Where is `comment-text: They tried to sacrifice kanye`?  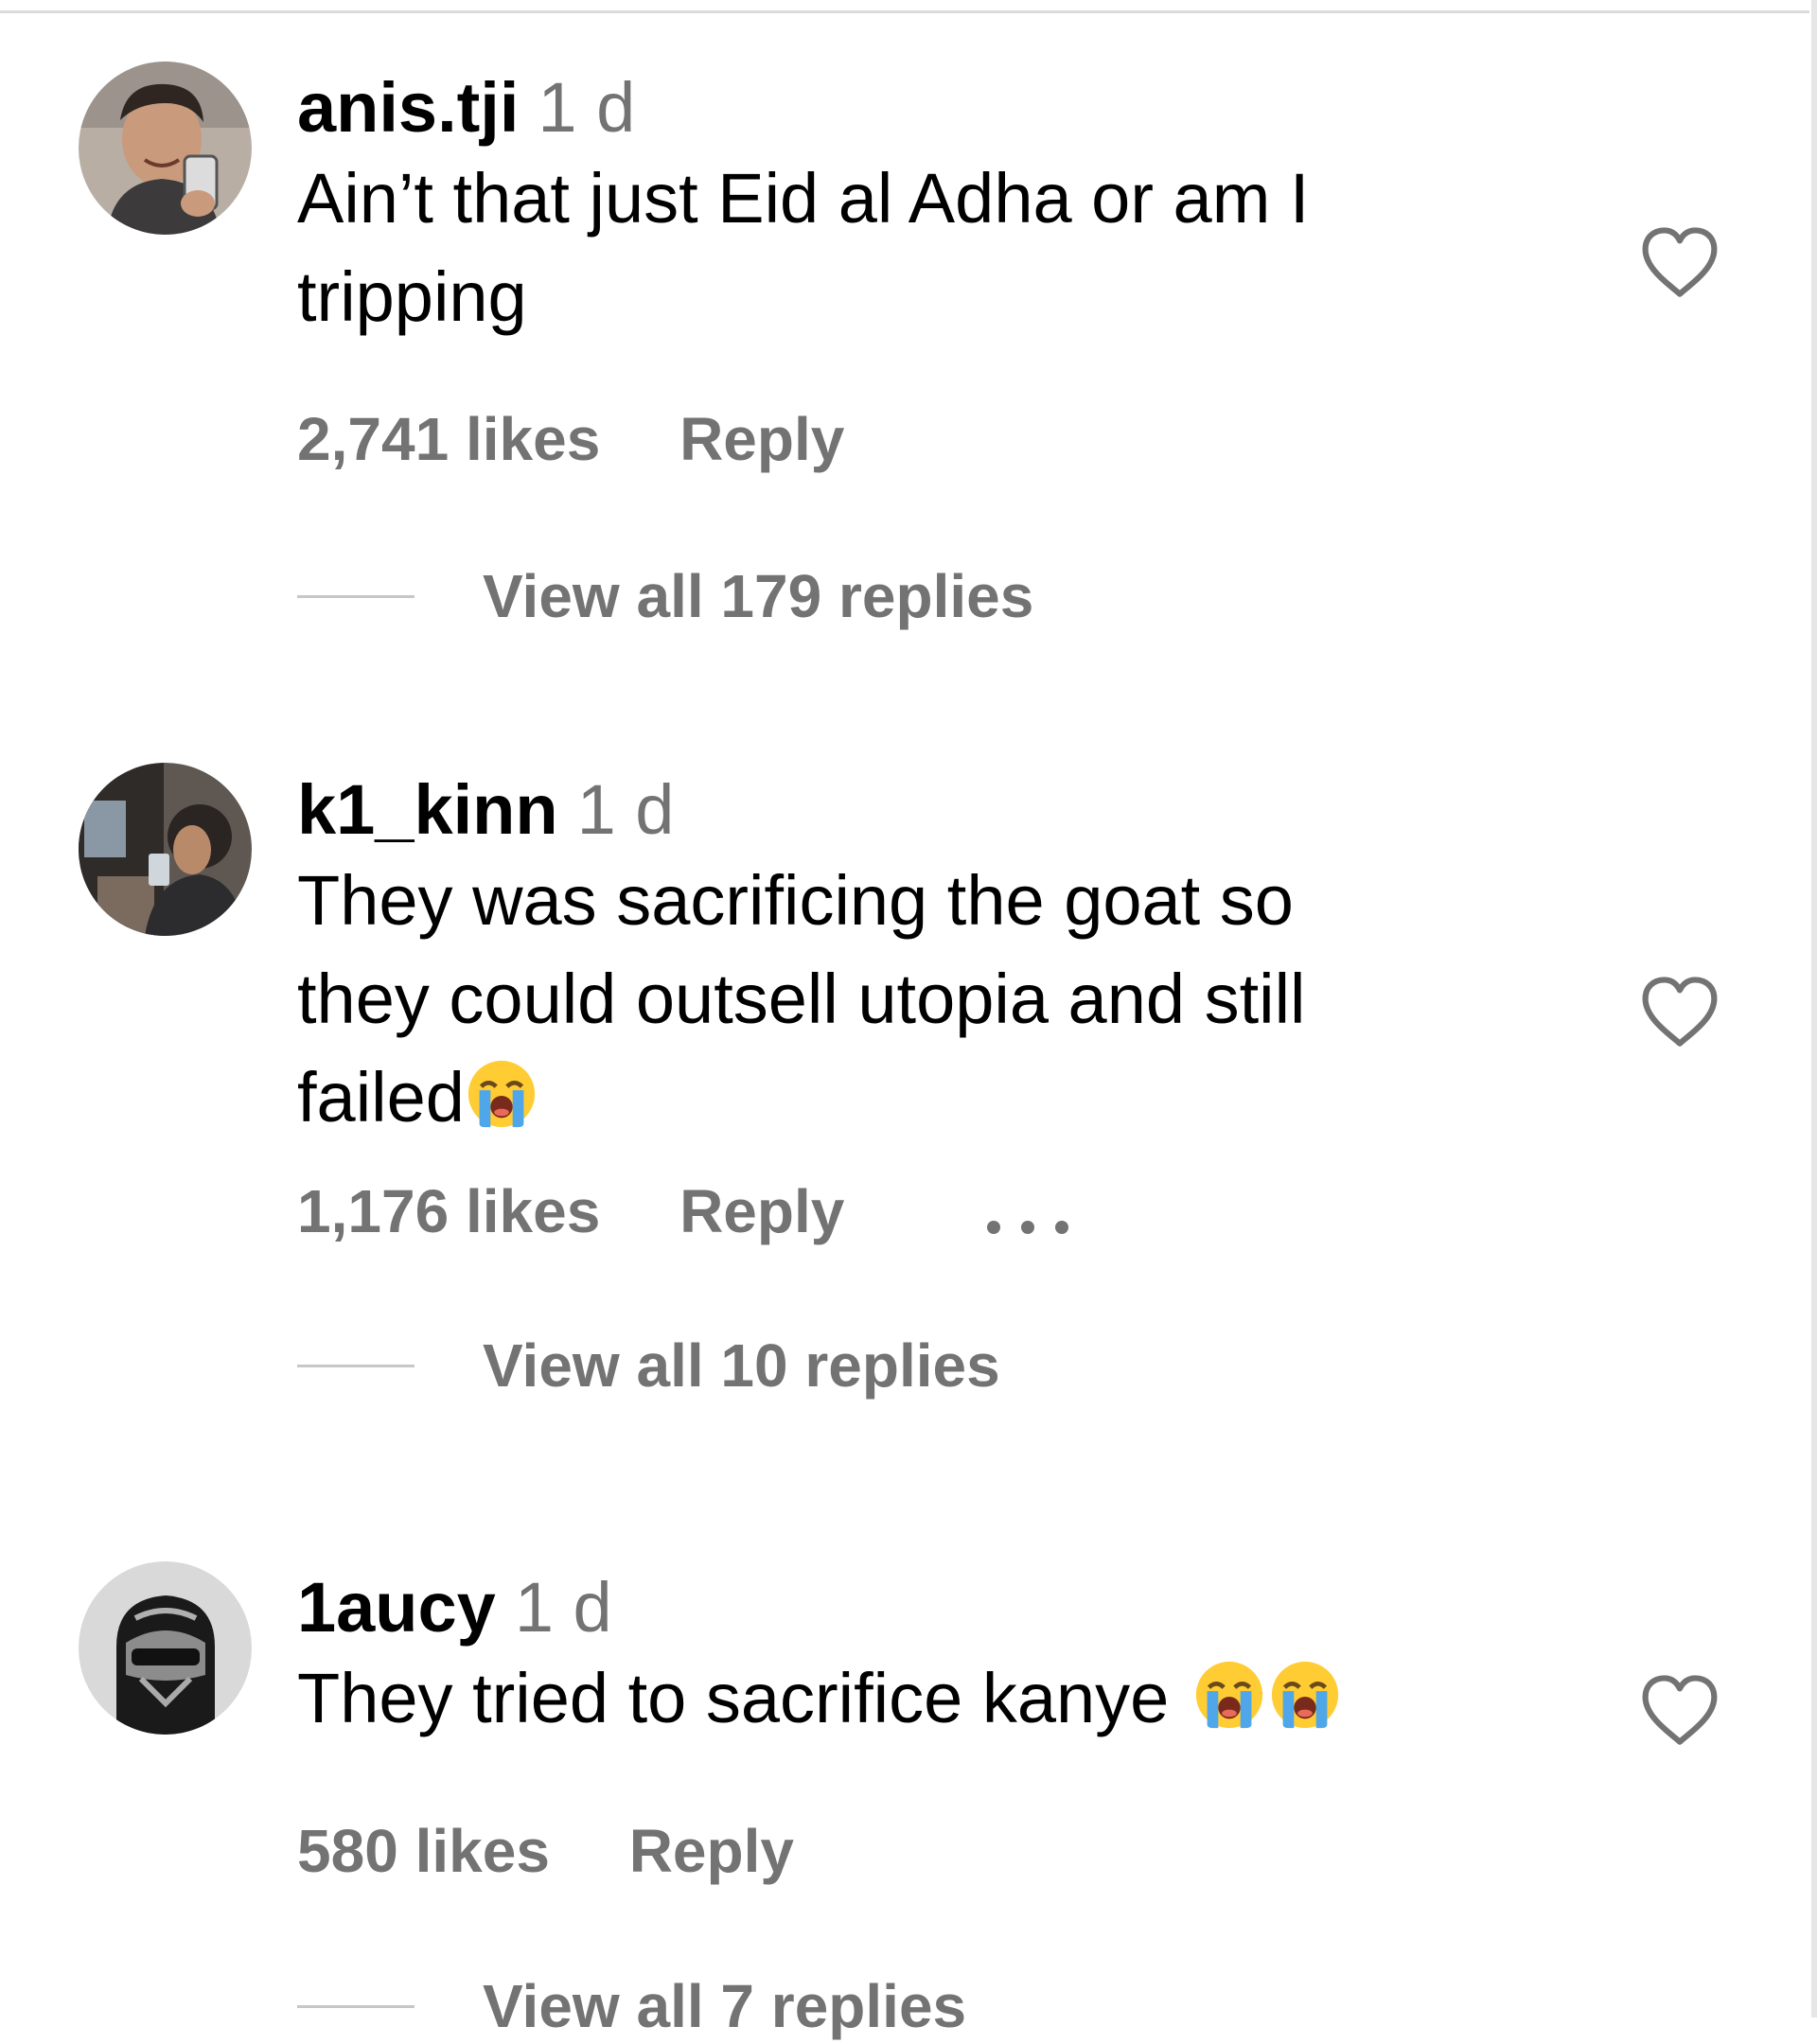 comment-text: They tried to sacrifice kanye is located at coordinates (893, 1698).